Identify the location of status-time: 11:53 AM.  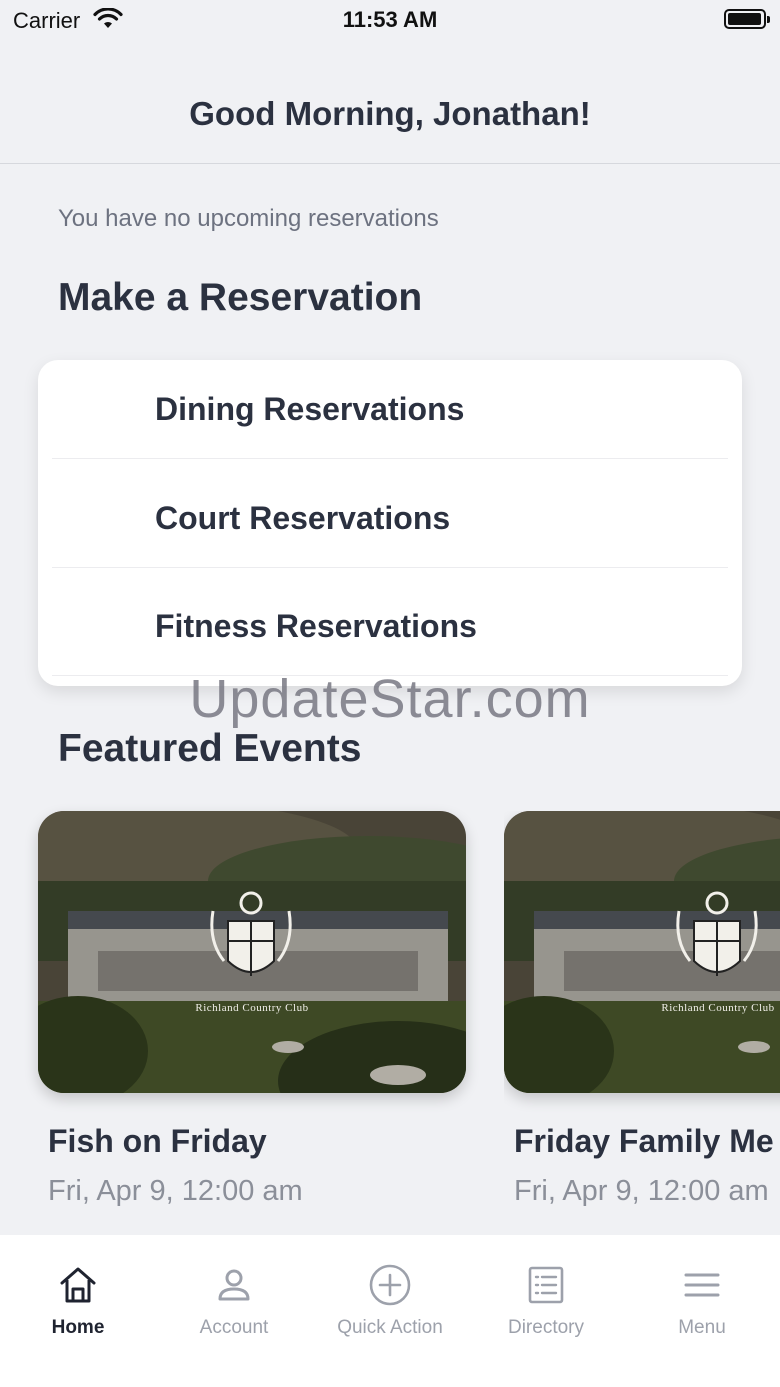
(390, 19).